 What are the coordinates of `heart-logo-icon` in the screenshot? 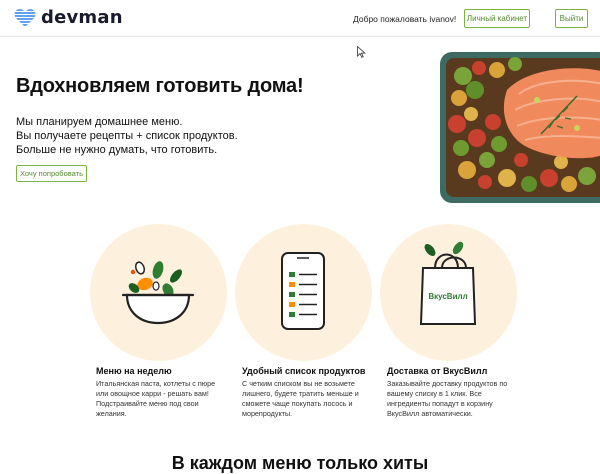 It's located at (25, 17).